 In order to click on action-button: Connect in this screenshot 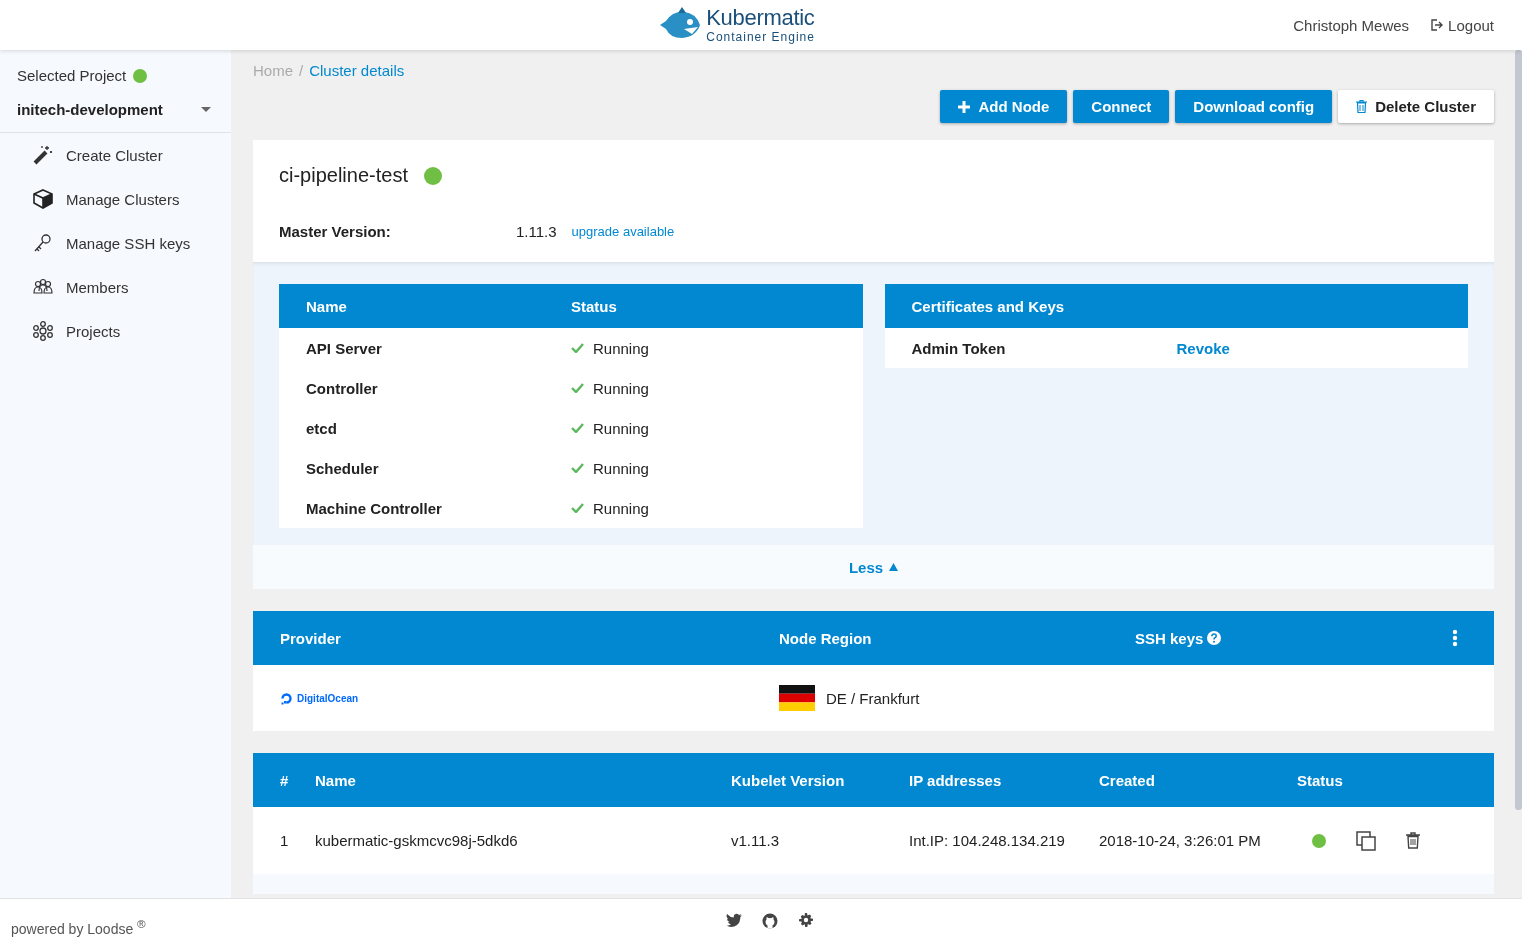, I will do `click(1121, 106)`.